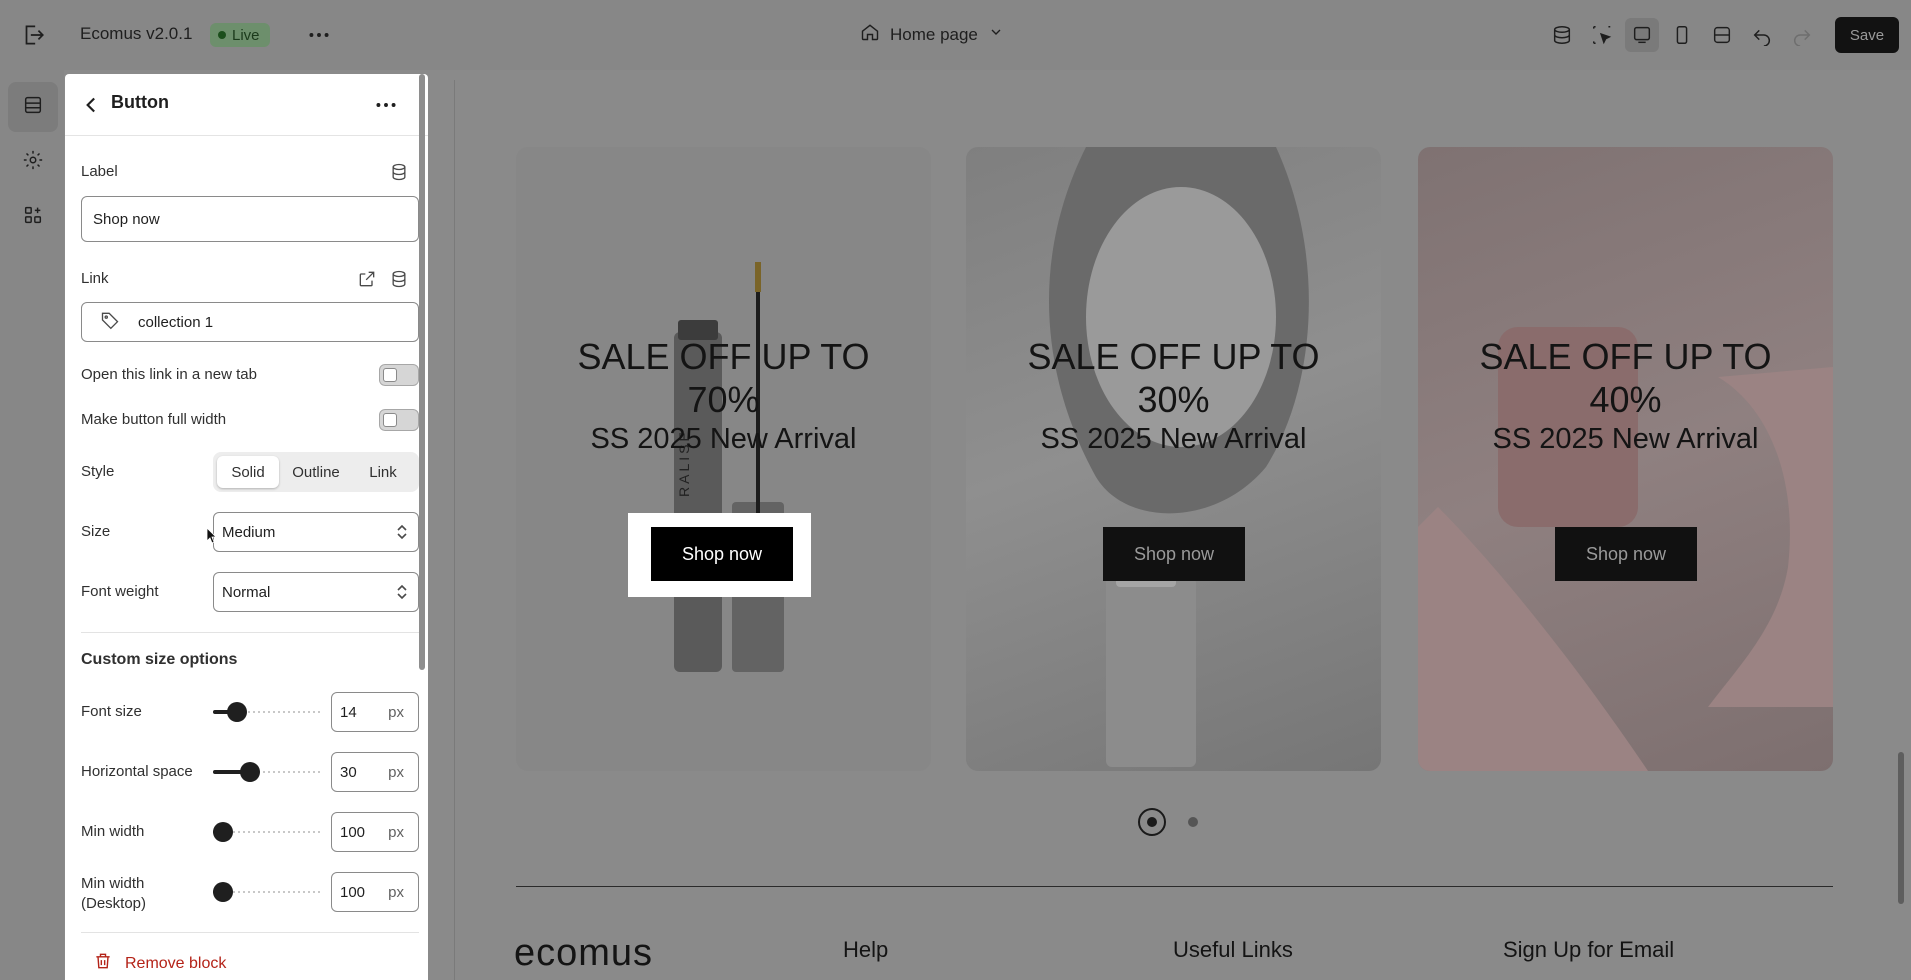 The image size is (1911, 980). What do you see at coordinates (723, 378) in the screenshot?
I see `card-1-title: SALE OFF UP TO 70%` at bounding box center [723, 378].